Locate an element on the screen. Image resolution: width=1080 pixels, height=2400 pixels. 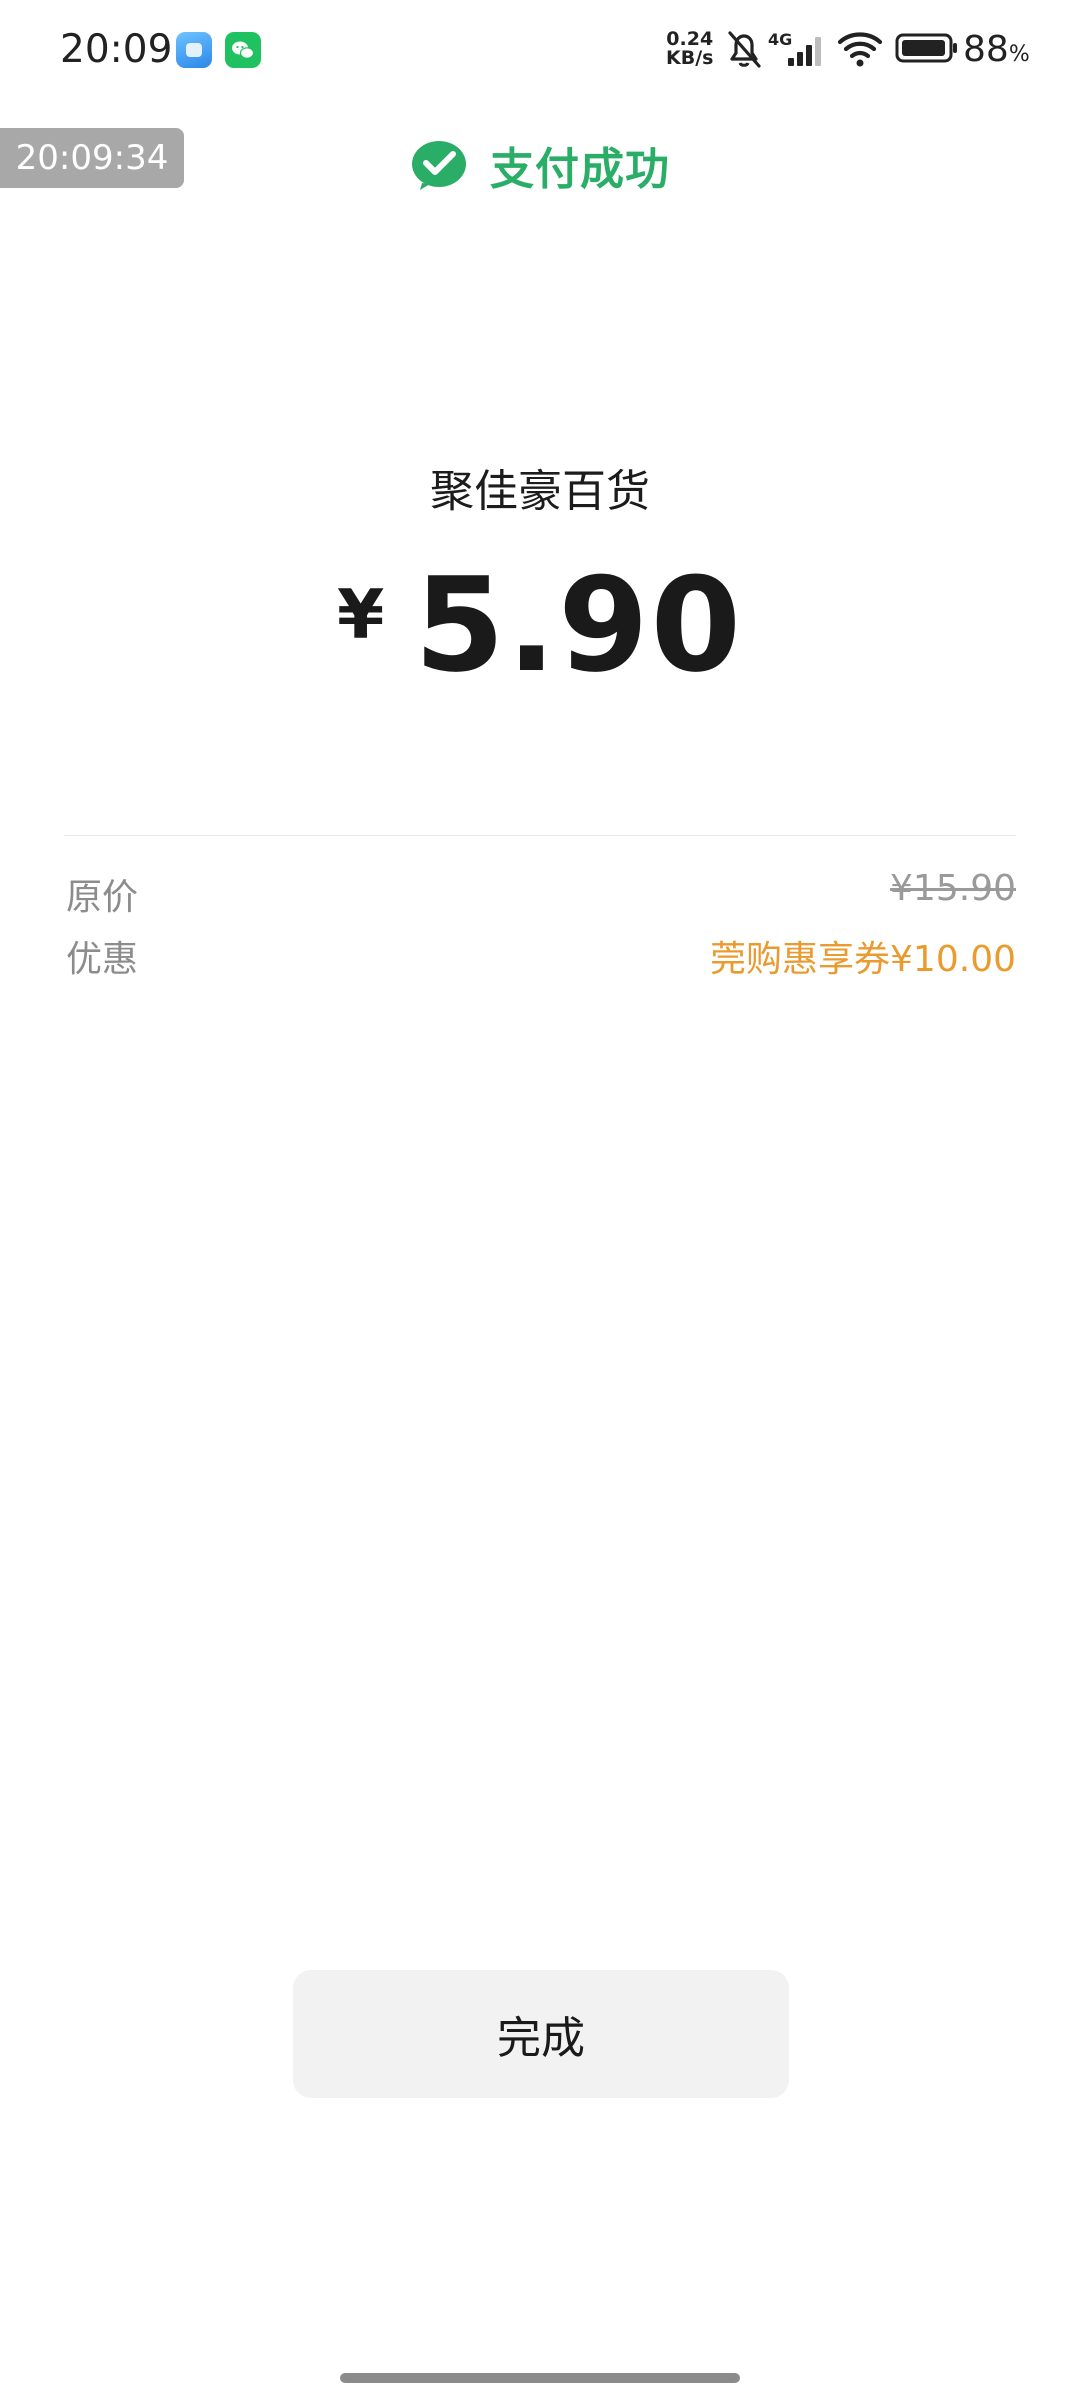
done-button: 完成 is located at coordinates (541, 2034).